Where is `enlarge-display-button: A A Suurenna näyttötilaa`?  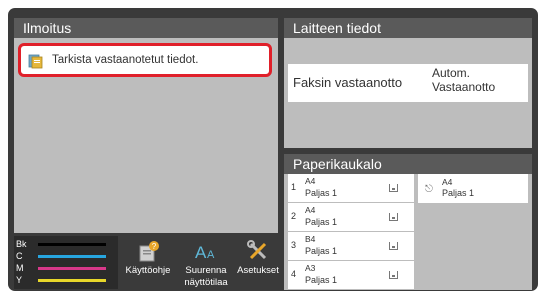
enlarge-display-button: A A Suurenna näyttötilaa is located at coordinates (206, 264).